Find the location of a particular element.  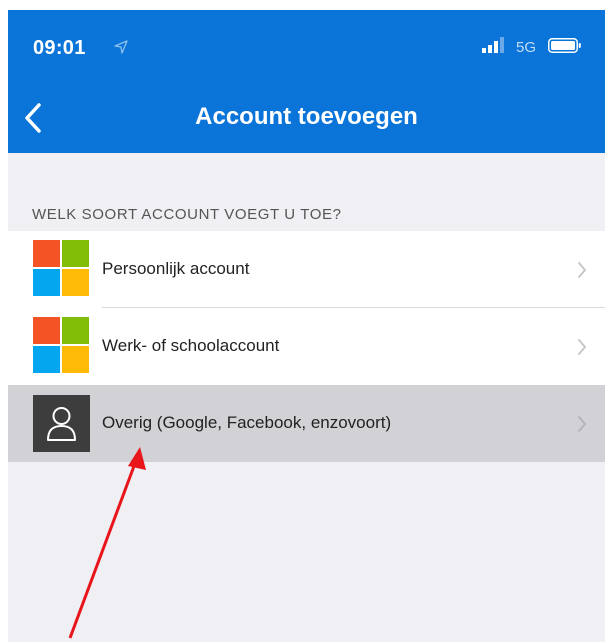

location-arrow-icon is located at coordinates (121, 47).